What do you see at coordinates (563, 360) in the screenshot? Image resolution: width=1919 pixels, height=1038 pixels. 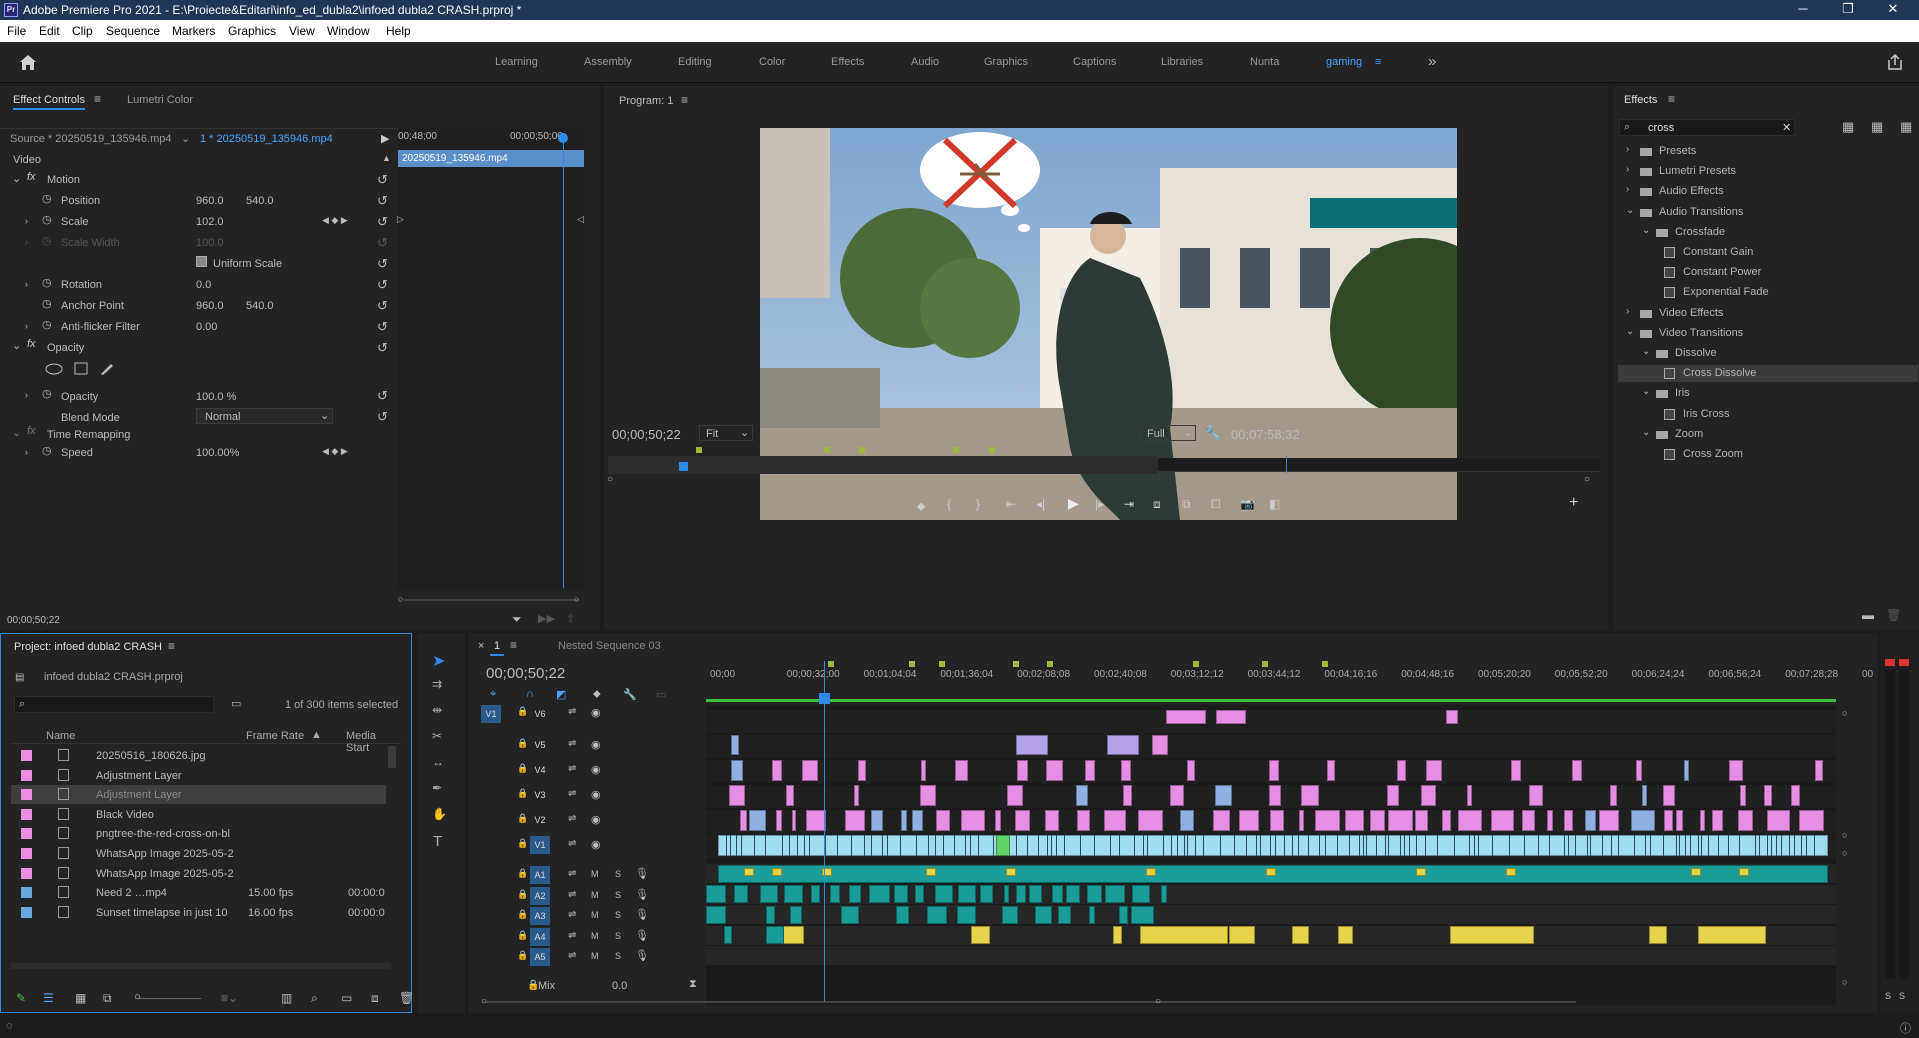 I see `ec-playhead` at bounding box center [563, 360].